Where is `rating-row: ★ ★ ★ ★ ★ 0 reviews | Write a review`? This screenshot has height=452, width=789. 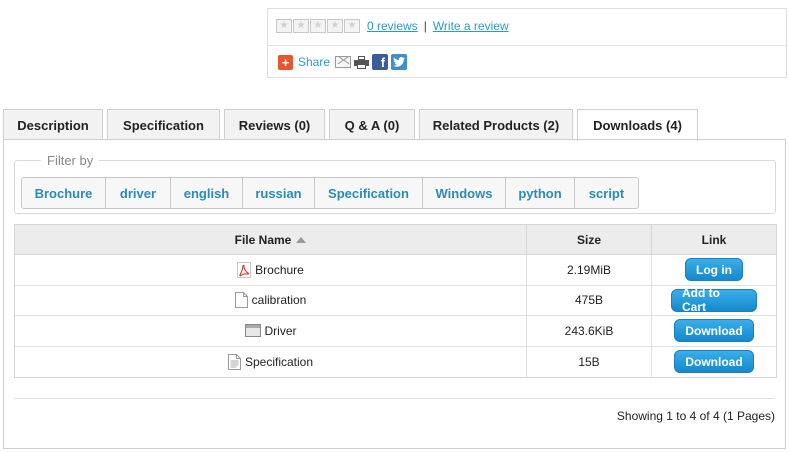 rating-row: ★ ★ ★ ★ ★ 0 reviews | Write a review is located at coordinates (392, 26).